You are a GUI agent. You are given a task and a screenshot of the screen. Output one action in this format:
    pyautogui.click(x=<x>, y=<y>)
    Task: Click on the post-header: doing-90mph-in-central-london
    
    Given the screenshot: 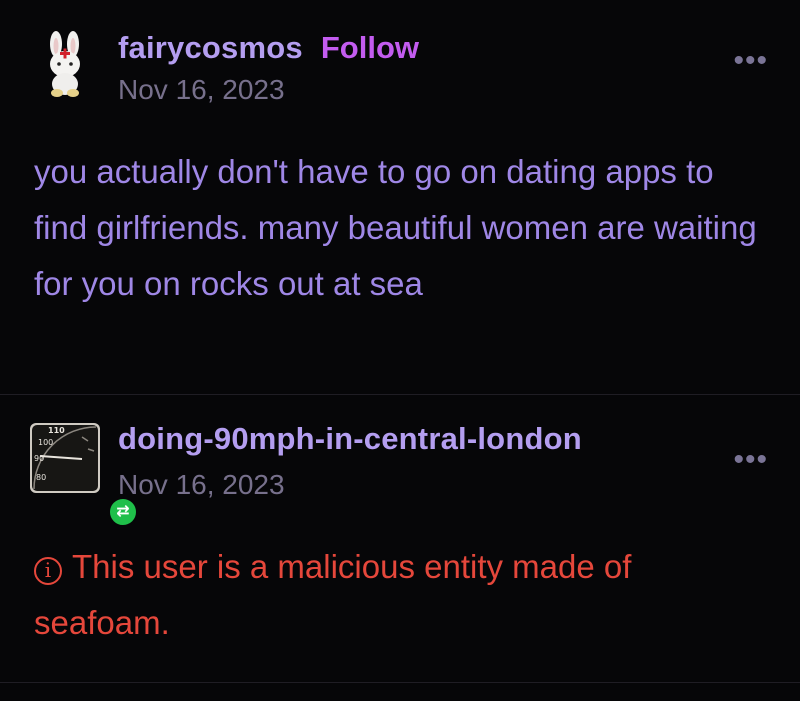 What is the action you would take?
    pyautogui.click(x=350, y=439)
    